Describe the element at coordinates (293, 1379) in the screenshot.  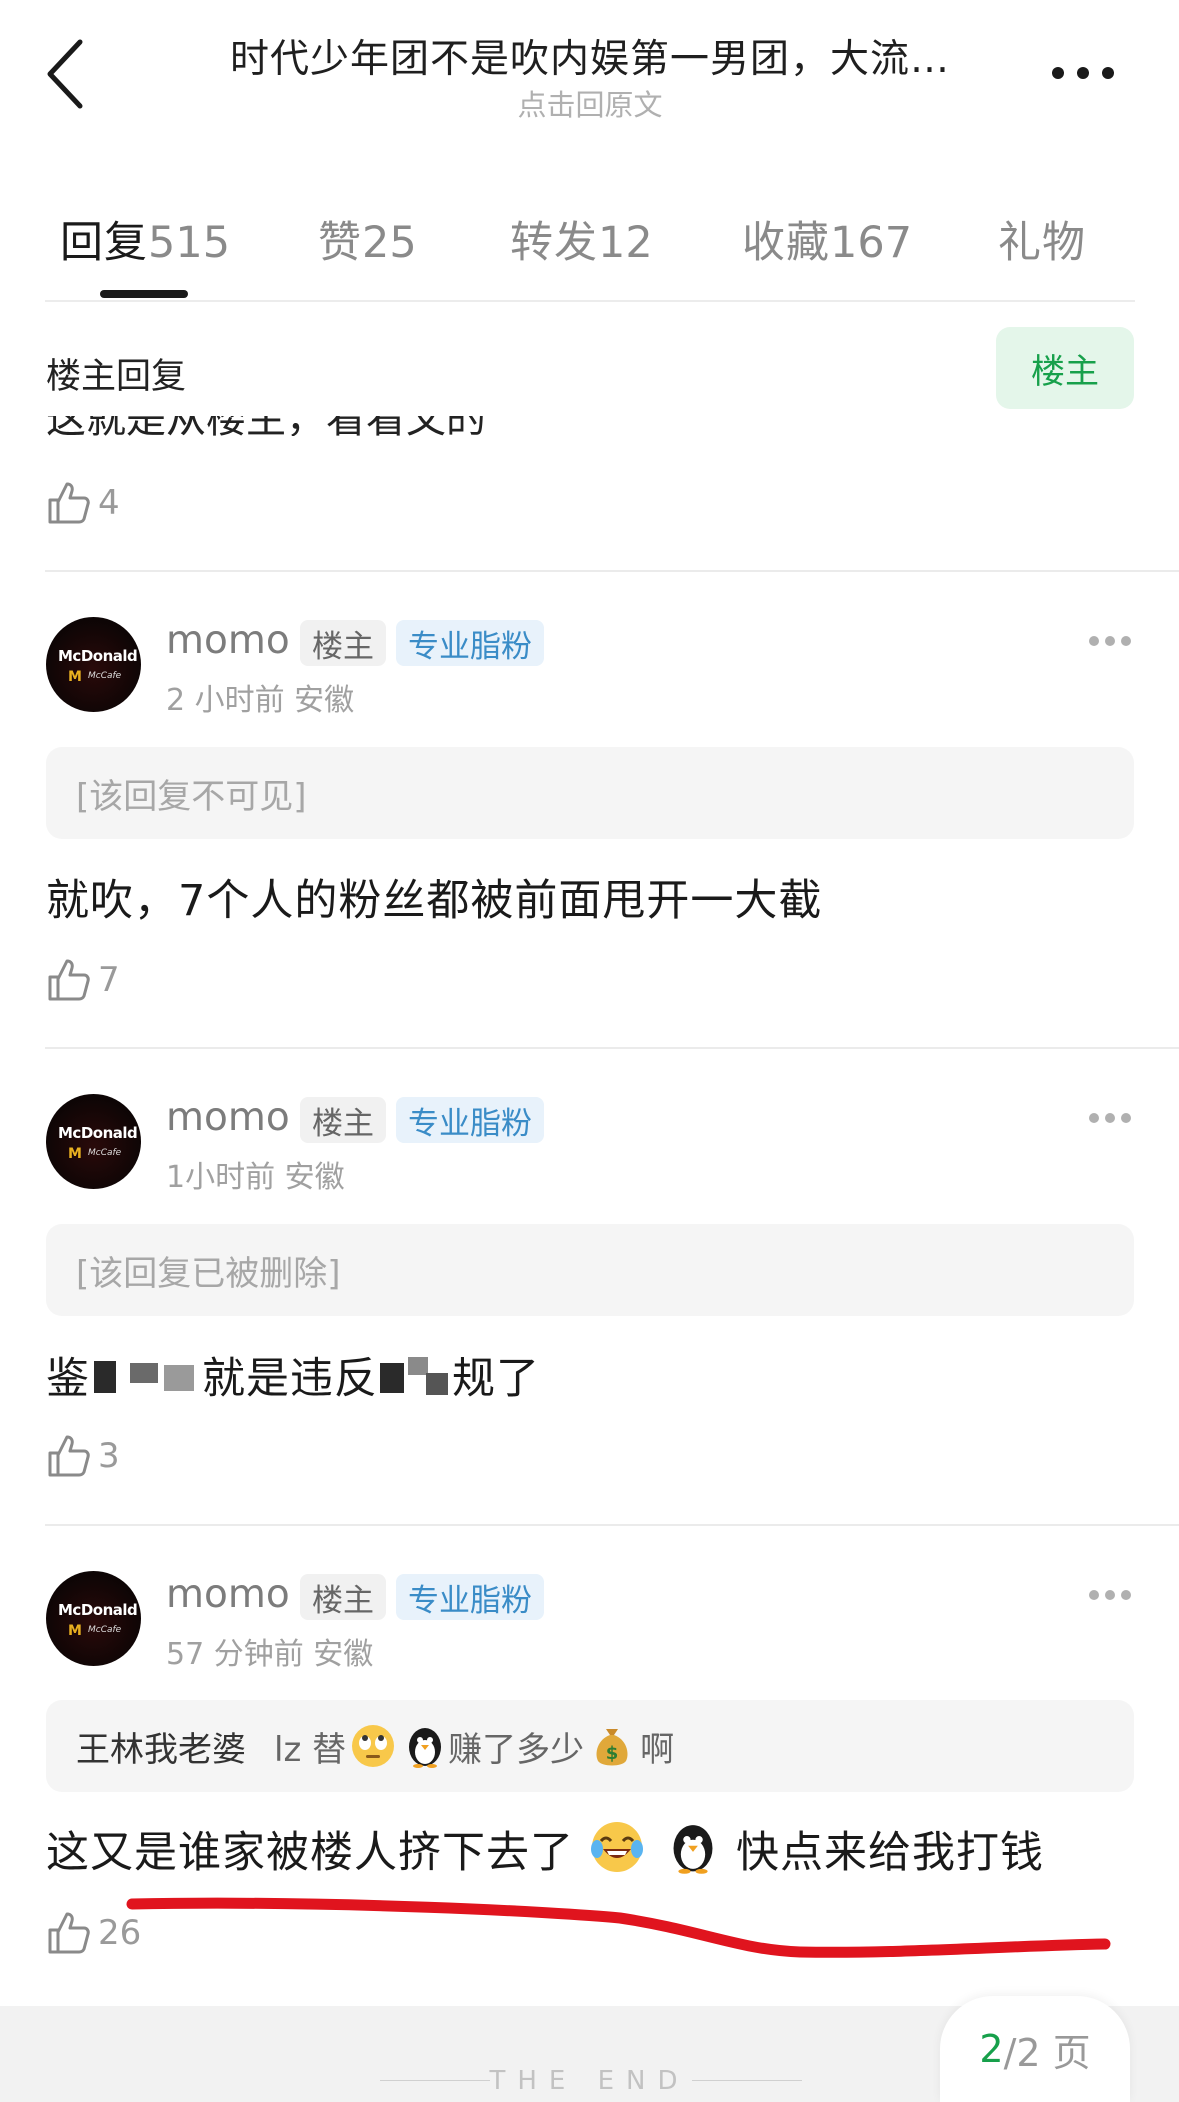
I see `comment-text: 鉴 就是违反 规了` at that location.